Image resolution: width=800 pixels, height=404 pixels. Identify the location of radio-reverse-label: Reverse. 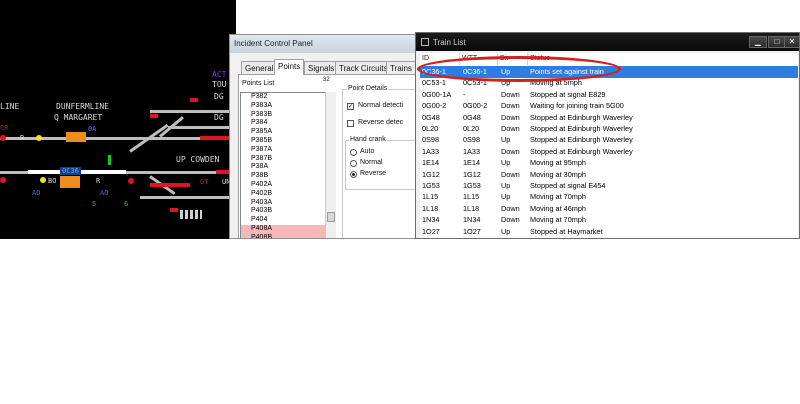
(373, 173).